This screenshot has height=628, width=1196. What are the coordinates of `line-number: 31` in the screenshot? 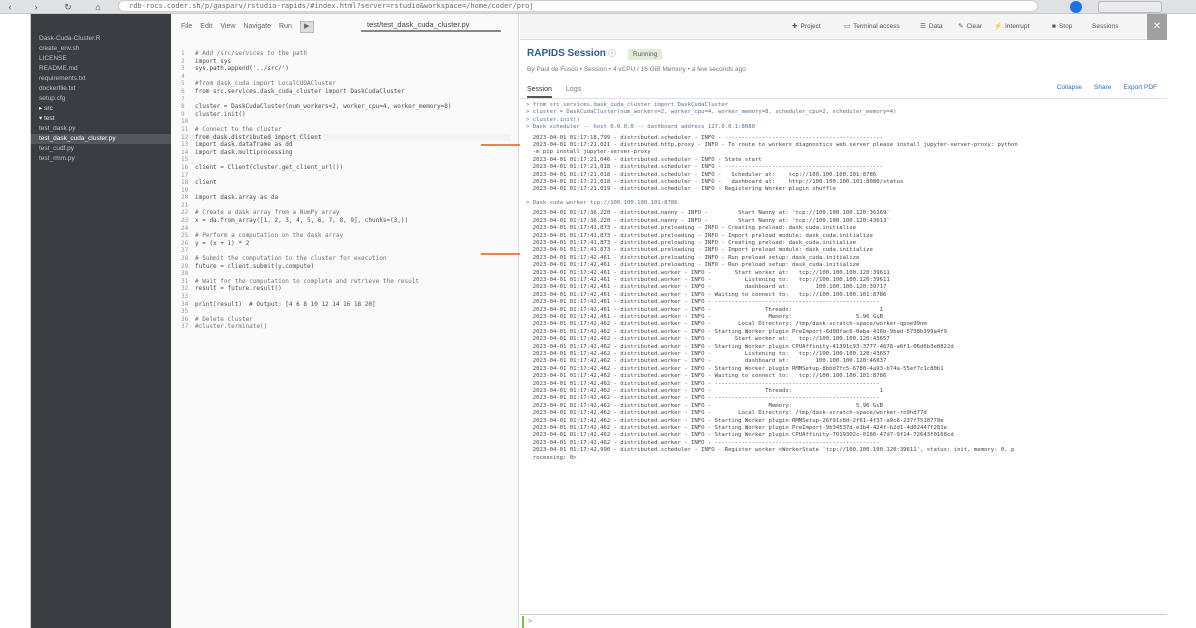 It's located at (185, 281).